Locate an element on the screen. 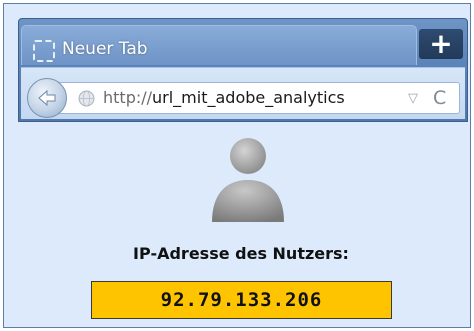  reload-icon: C is located at coordinates (439, 98).